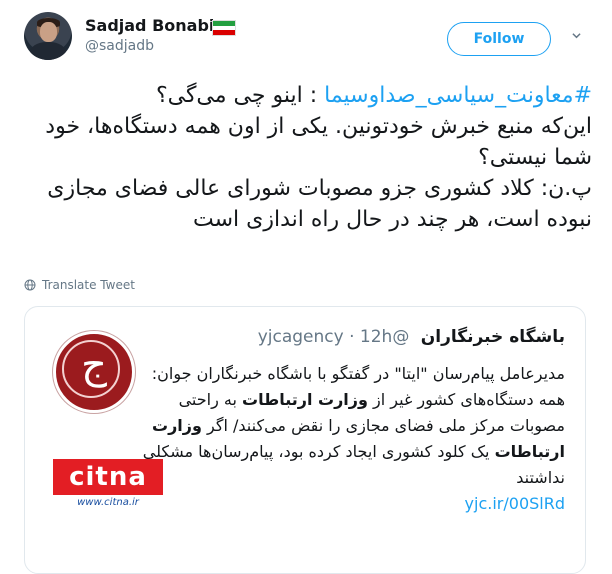  I want to click on quoted-tweet-header: باشگاه خبرنگاران @yjcagency · 12h, so click(411, 337).